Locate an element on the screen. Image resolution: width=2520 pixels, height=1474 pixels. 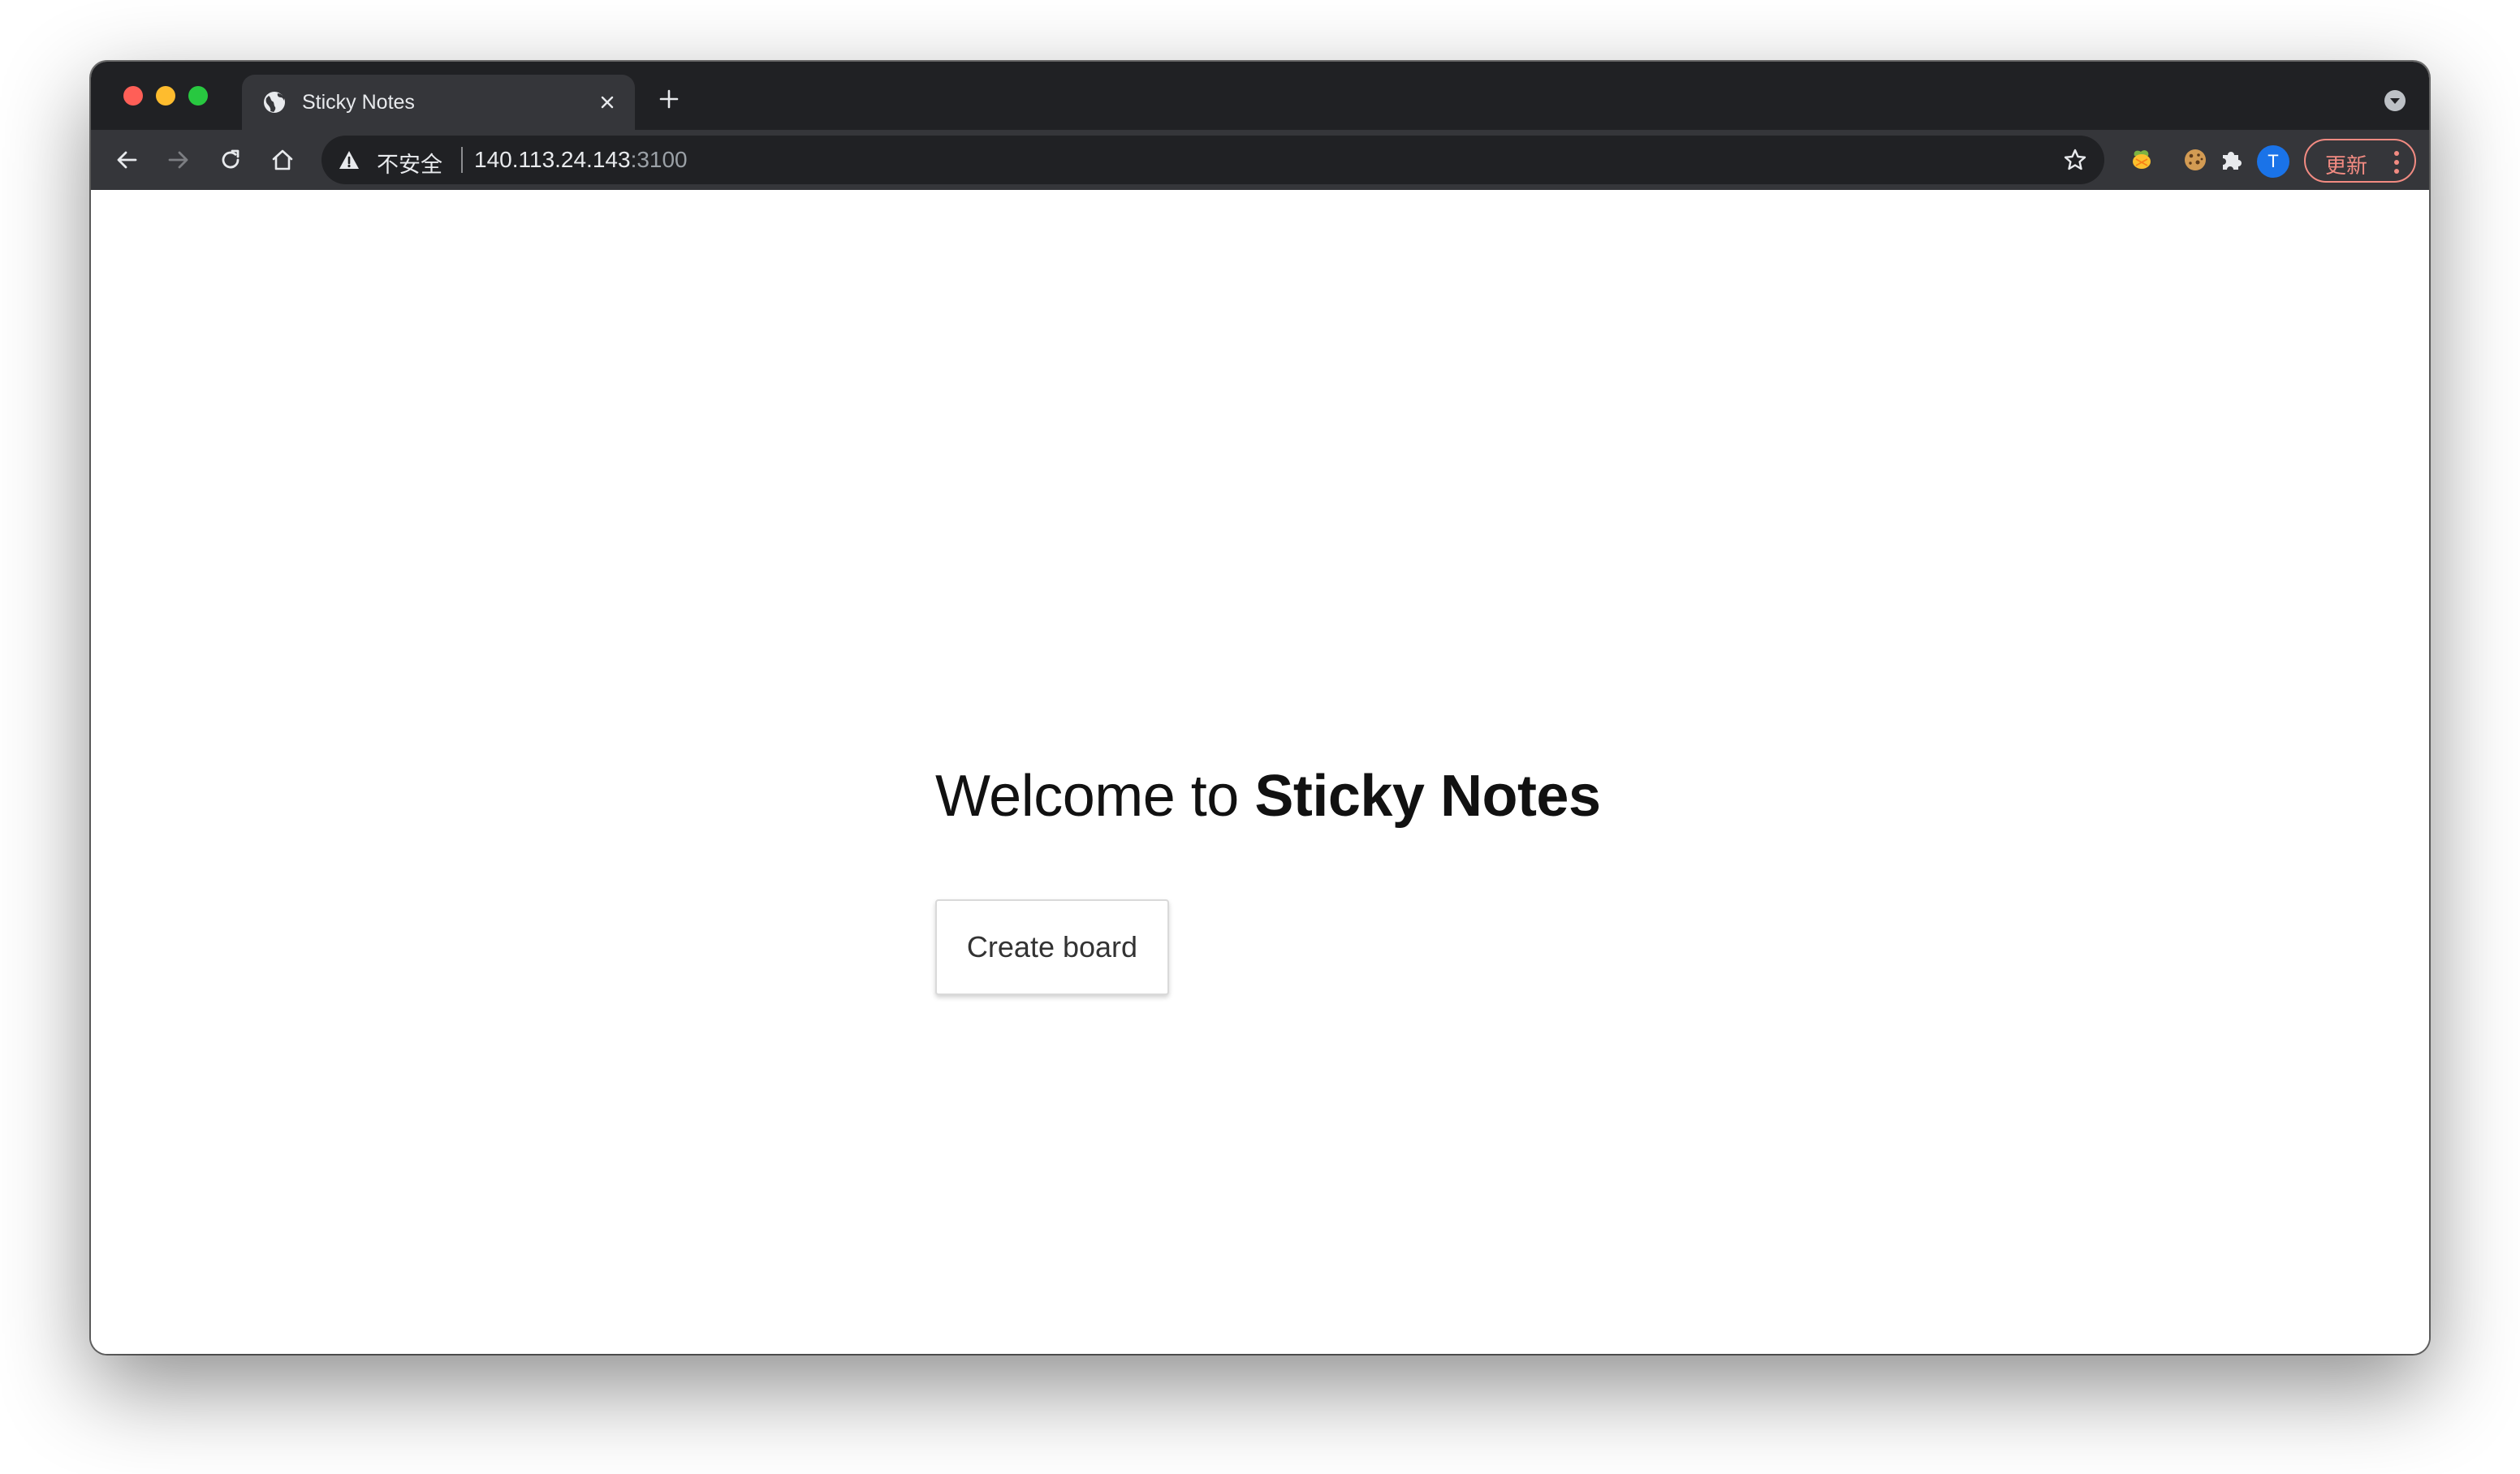
extension-pineapple-icon is located at coordinates (2142, 160).